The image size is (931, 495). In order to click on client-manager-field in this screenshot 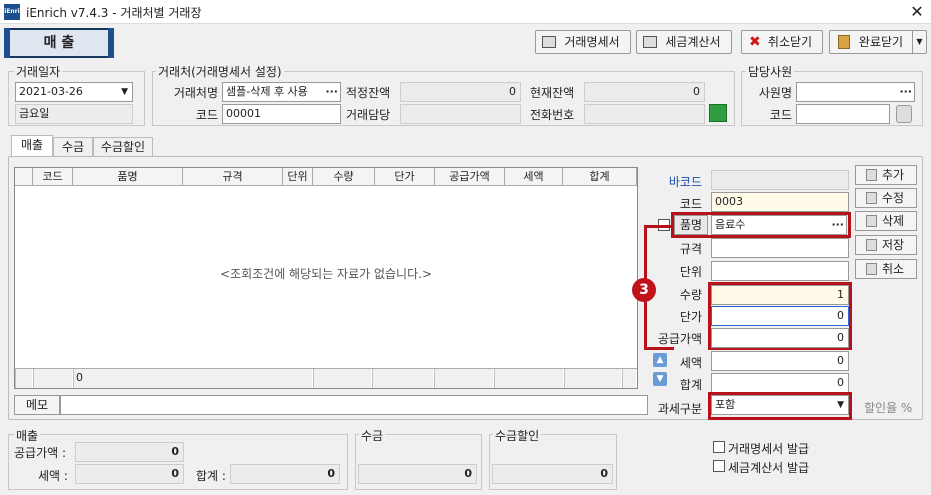, I will do `click(460, 114)`.